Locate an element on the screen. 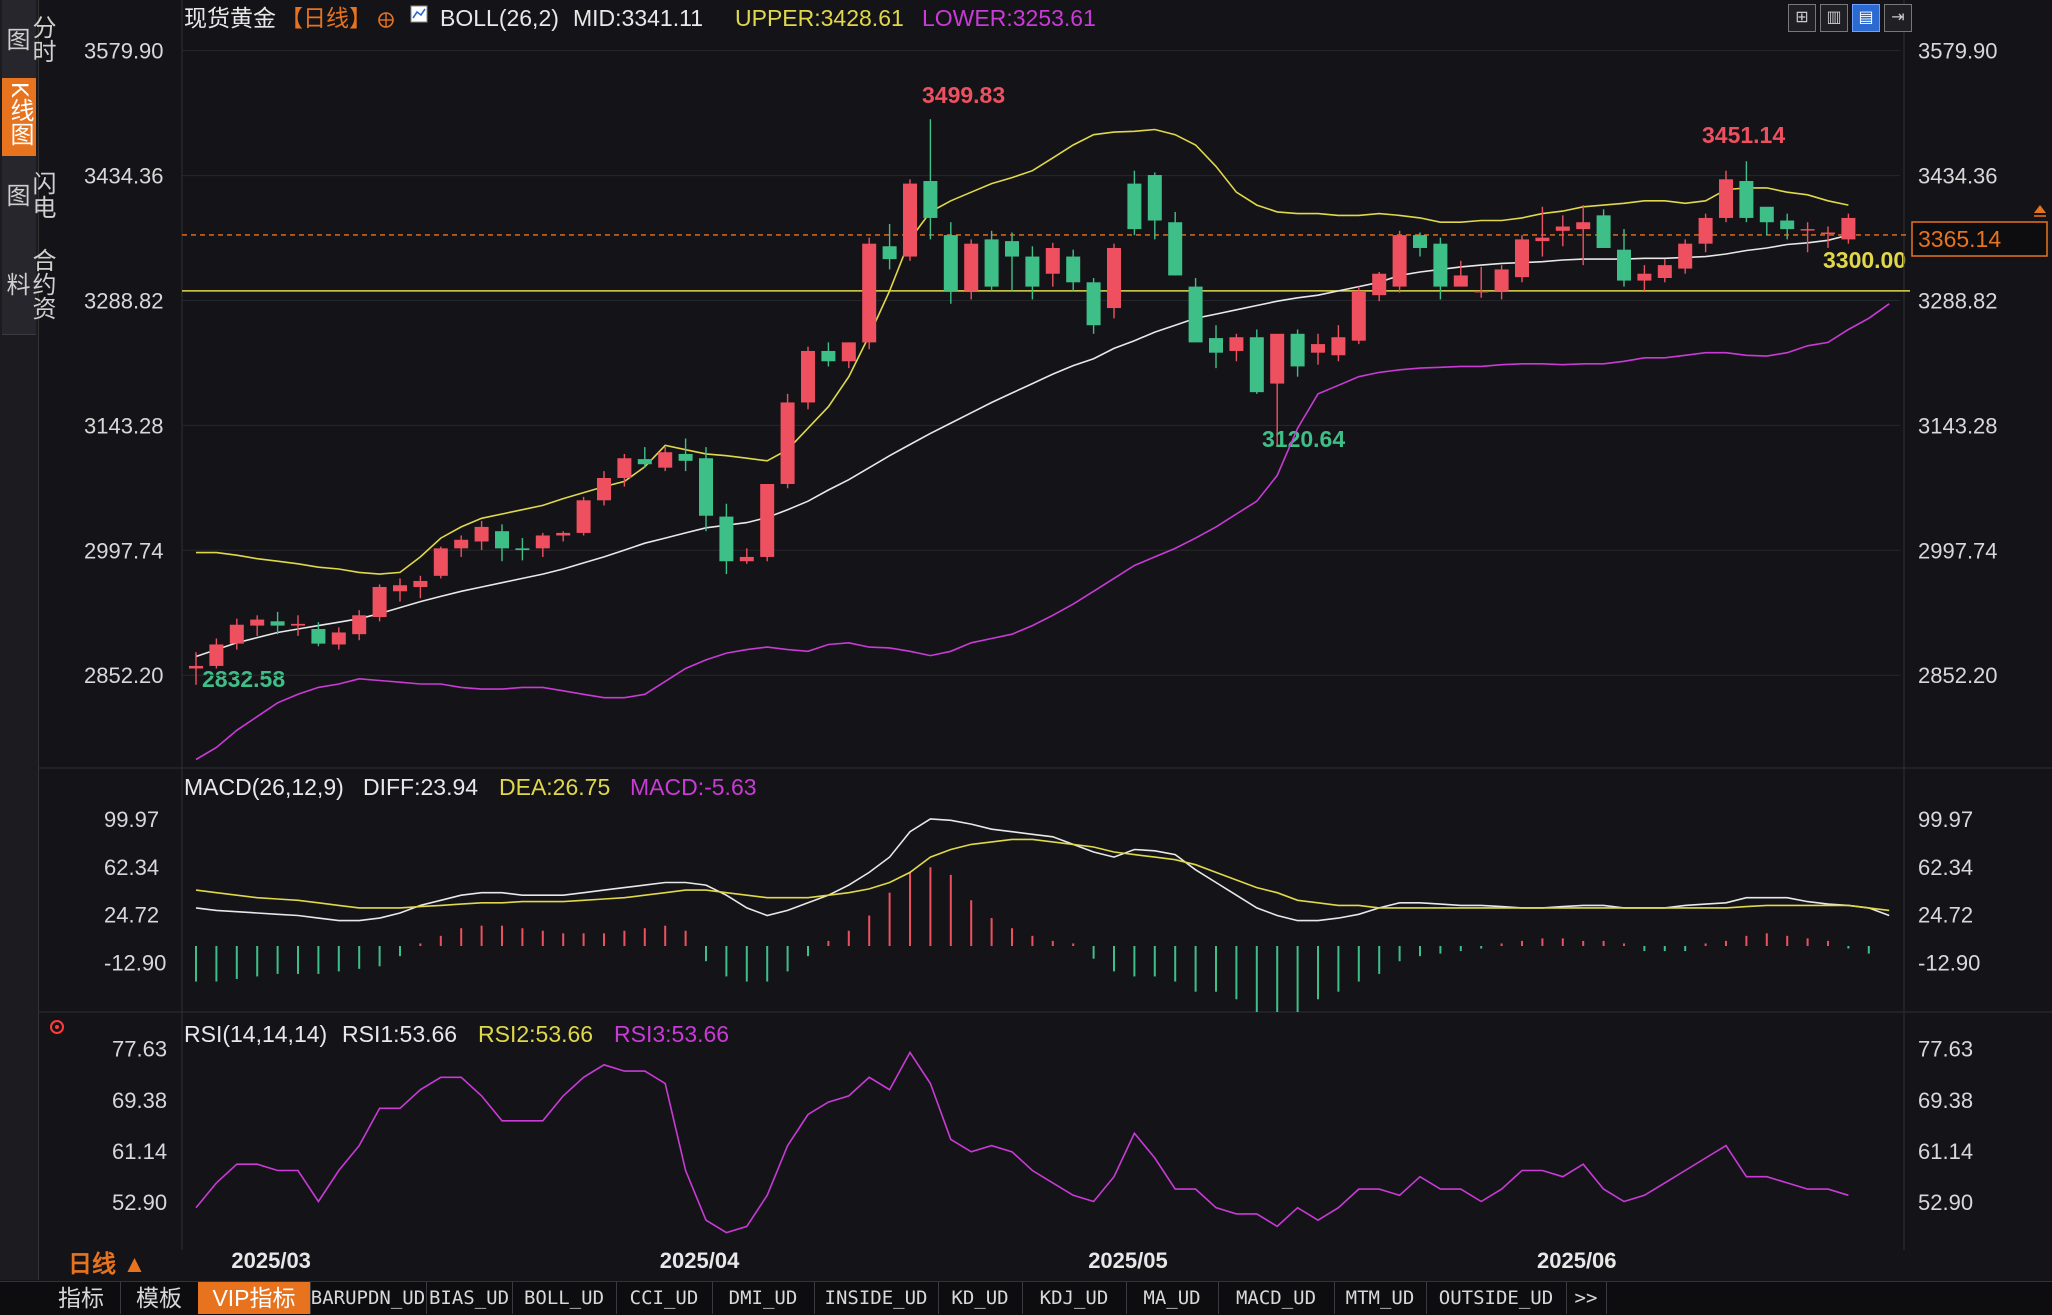  indicator-tab: KDJ_UD is located at coordinates (1074, 1298).